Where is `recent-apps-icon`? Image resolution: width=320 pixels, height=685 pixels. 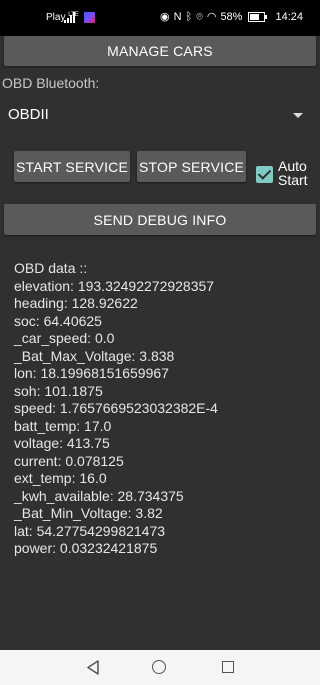 recent-apps-icon is located at coordinates (228, 667).